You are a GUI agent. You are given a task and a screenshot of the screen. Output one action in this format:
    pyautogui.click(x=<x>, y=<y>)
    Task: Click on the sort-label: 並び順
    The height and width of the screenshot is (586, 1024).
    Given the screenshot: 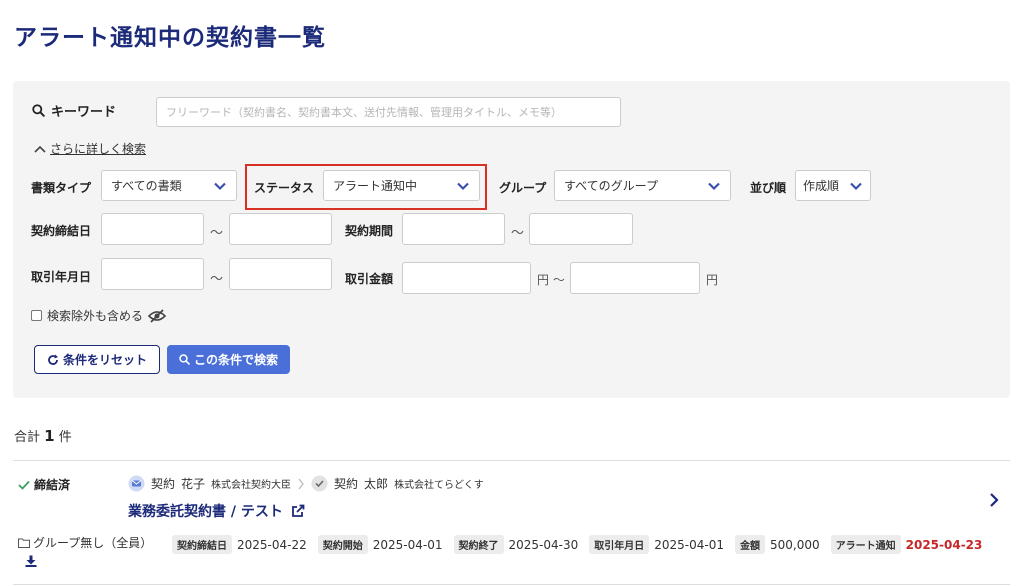 What is the action you would take?
    pyautogui.click(x=768, y=188)
    